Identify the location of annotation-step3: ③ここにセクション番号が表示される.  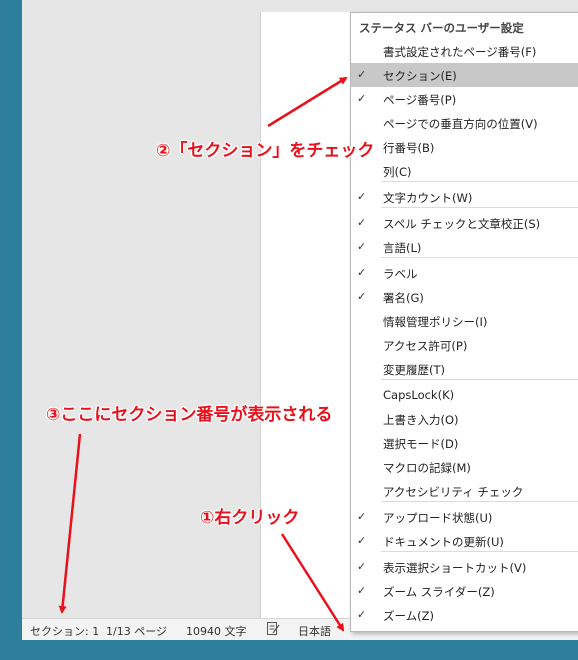
(189, 415).